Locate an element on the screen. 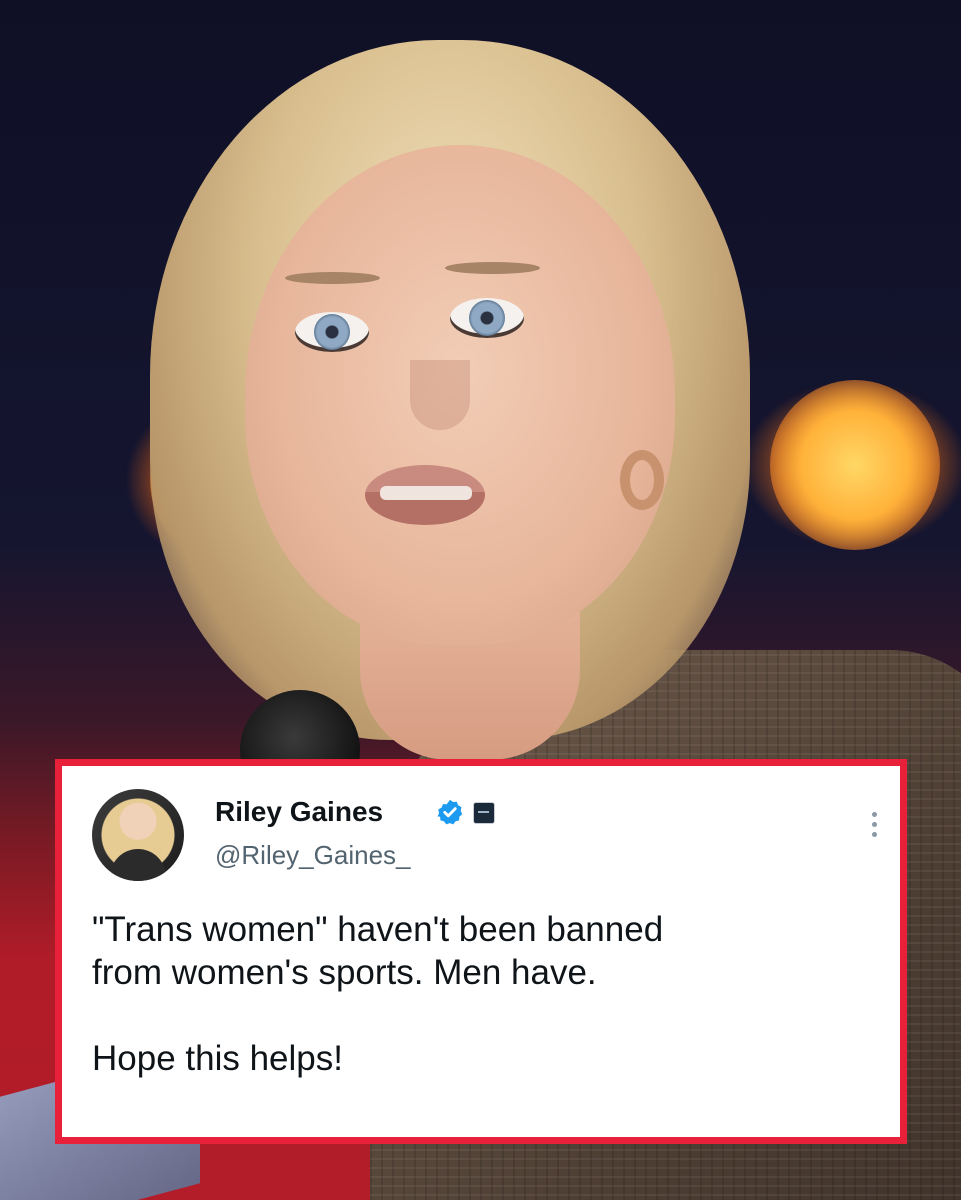 This screenshot has height=1200, width=961. display-name: Riley Gaines is located at coordinates (299, 812).